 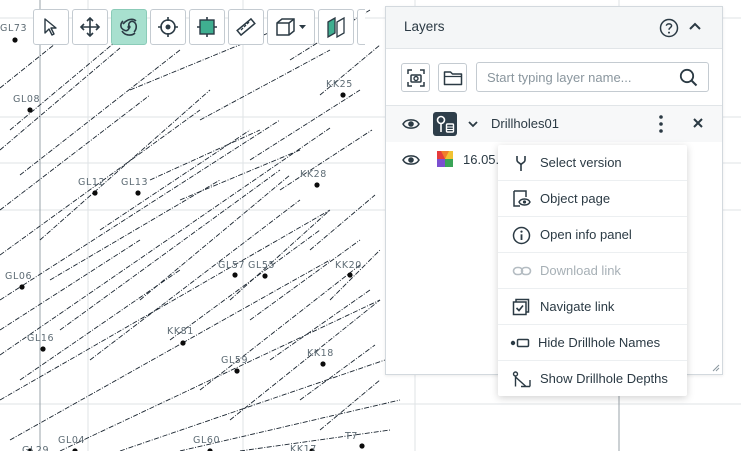 I want to click on menu-item-label: Select version, so click(x=581, y=162).